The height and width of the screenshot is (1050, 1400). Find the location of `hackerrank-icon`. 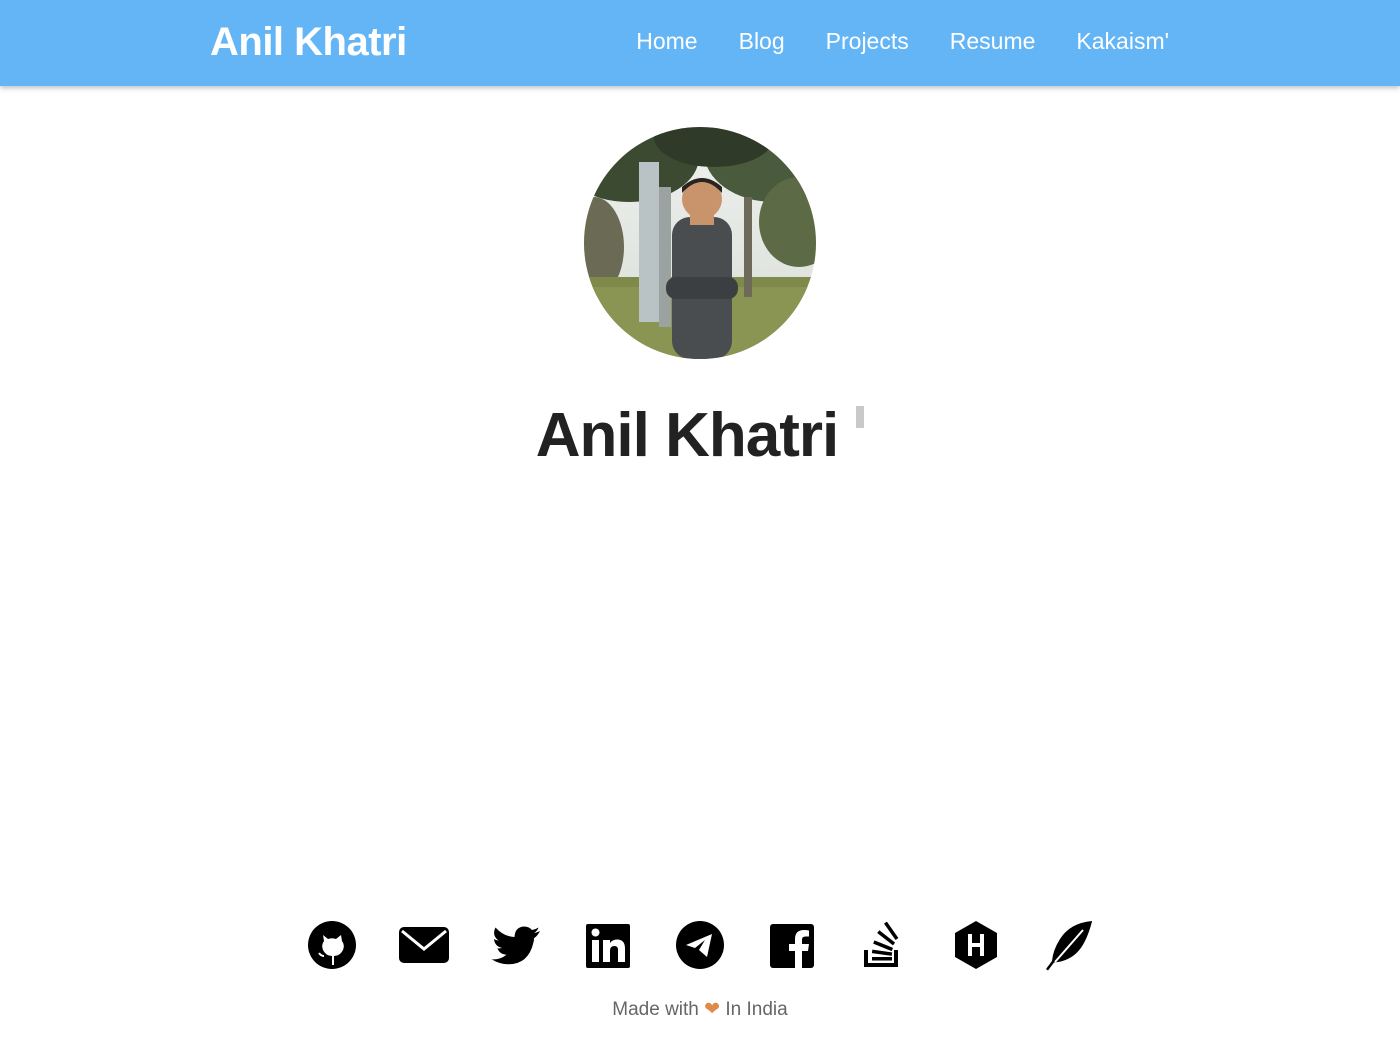

hackerrank-icon is located at coordinates (976, 945).